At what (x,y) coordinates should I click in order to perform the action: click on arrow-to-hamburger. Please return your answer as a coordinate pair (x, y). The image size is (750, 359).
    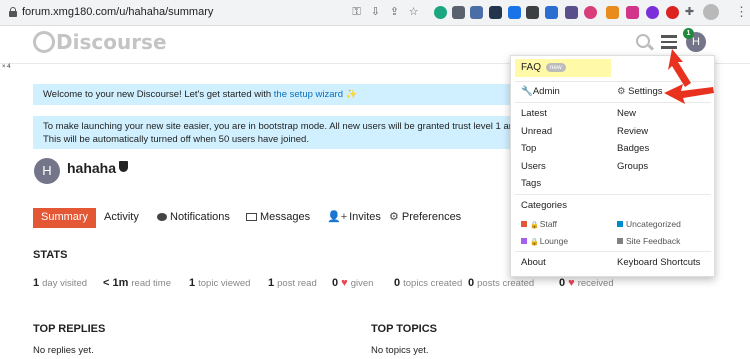
    Looking at the image, I should click on (679, 68).